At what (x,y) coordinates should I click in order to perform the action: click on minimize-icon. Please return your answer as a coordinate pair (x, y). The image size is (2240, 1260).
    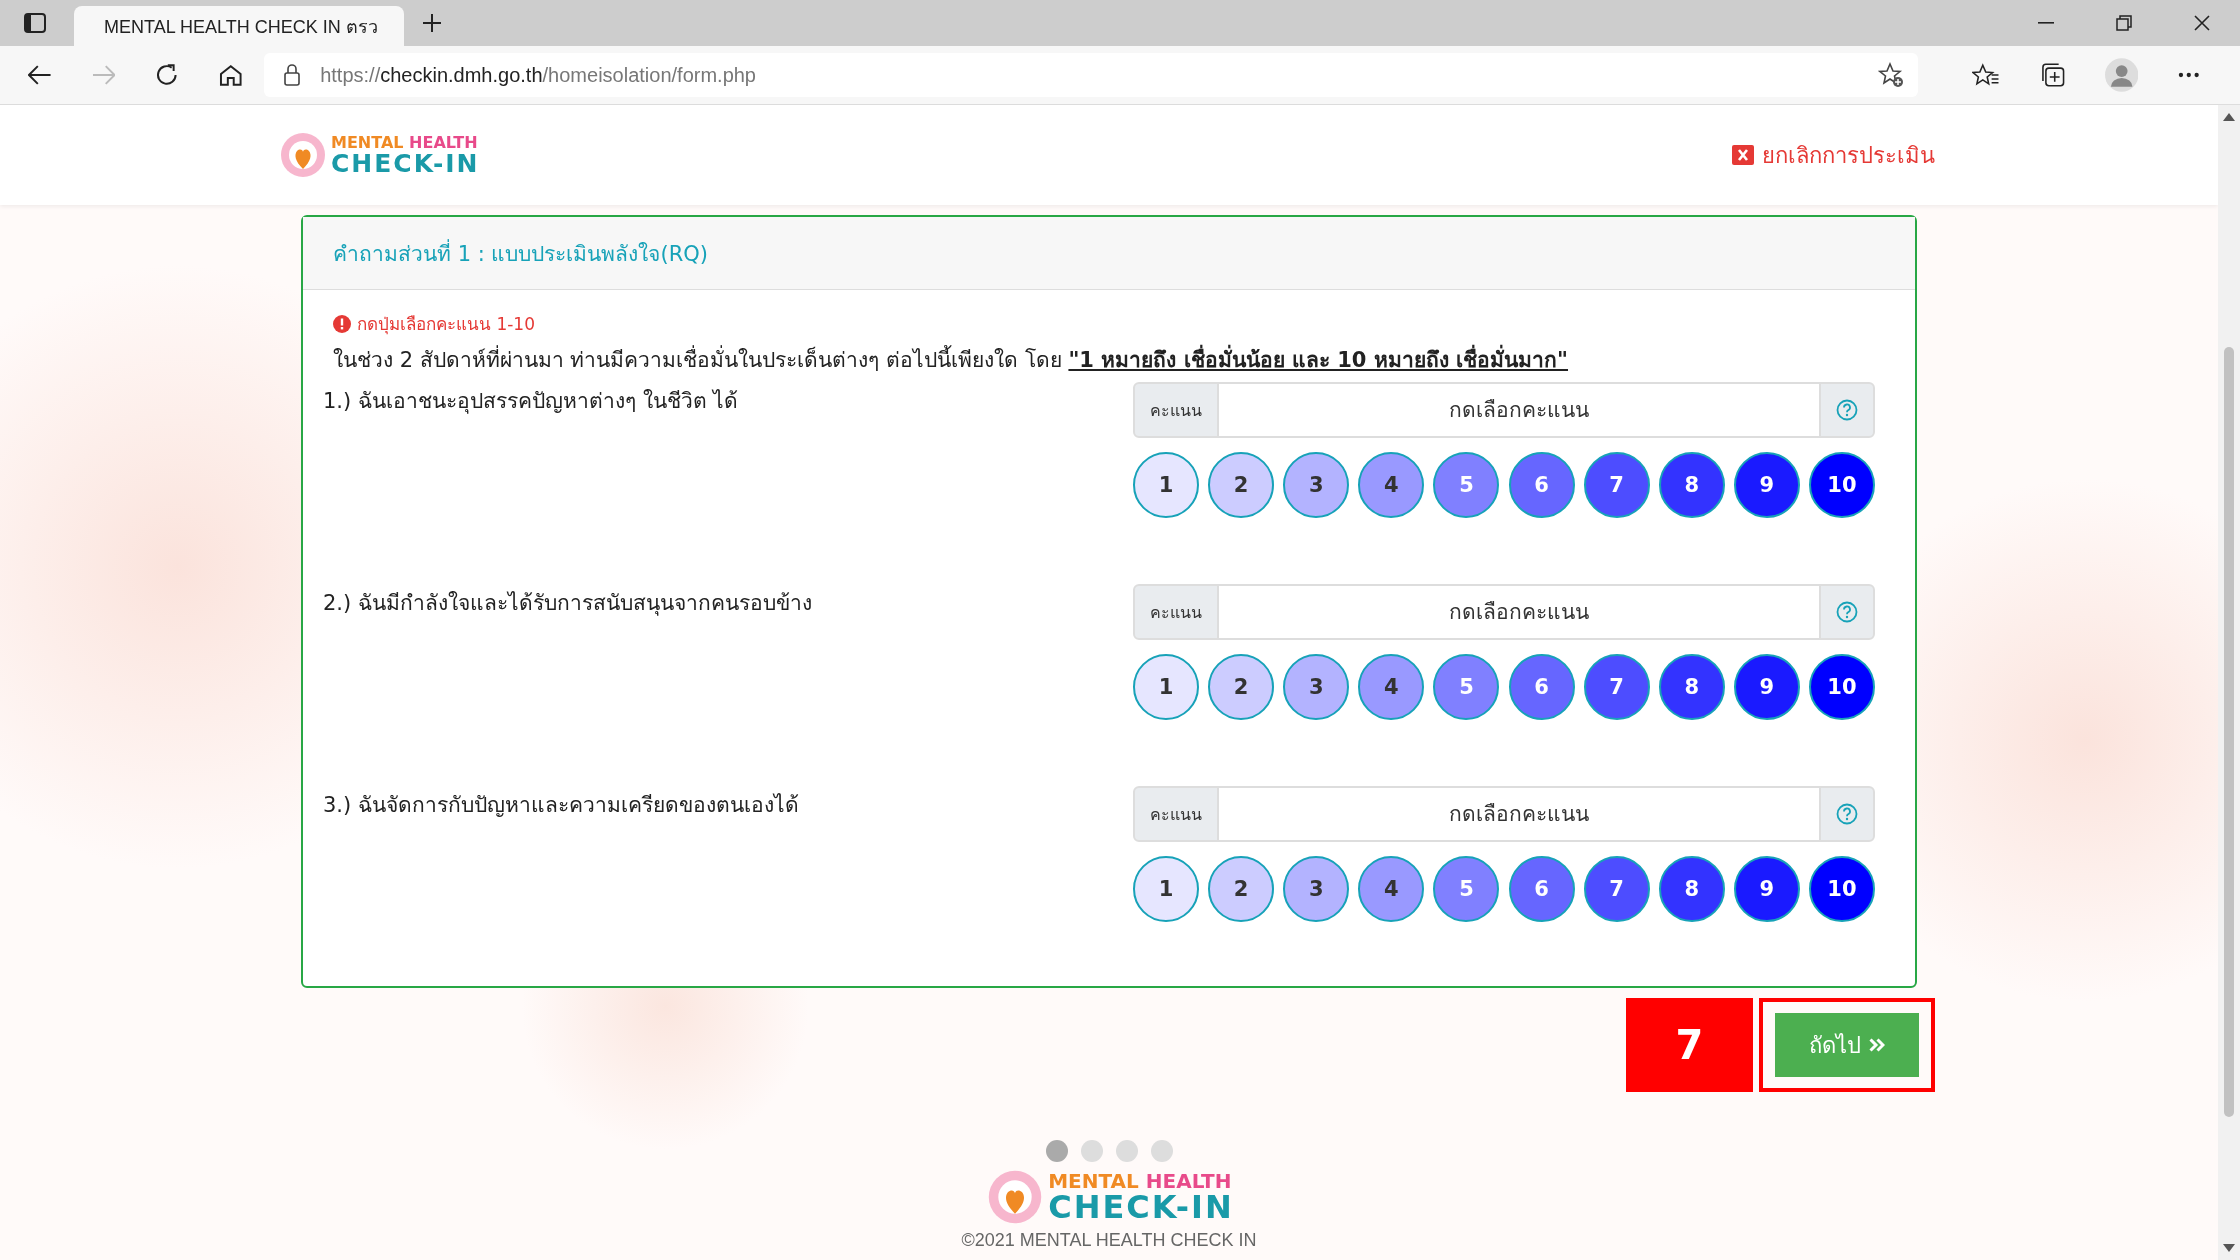
    Looking at the image, I should click on (2046, 23).